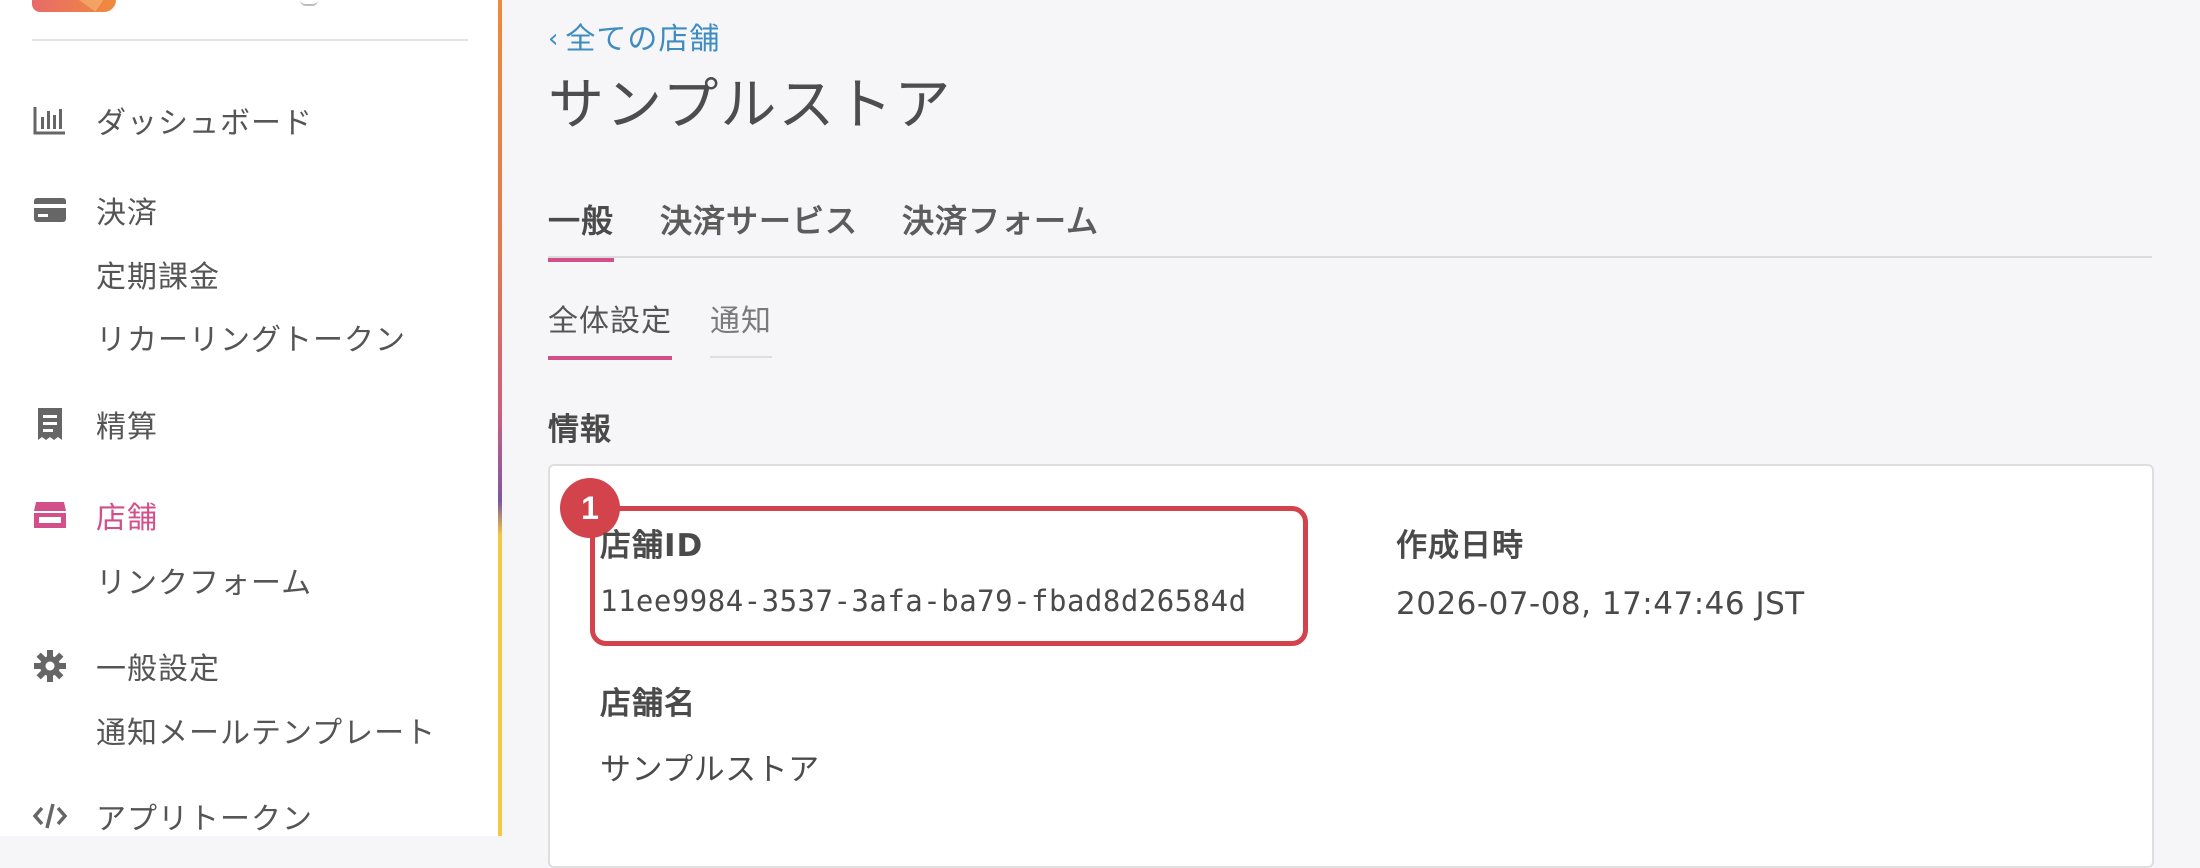  Describe the element at coordinates (95, 210) in the screenshot. I see `sidebar-item-payments: 決済` at that location.